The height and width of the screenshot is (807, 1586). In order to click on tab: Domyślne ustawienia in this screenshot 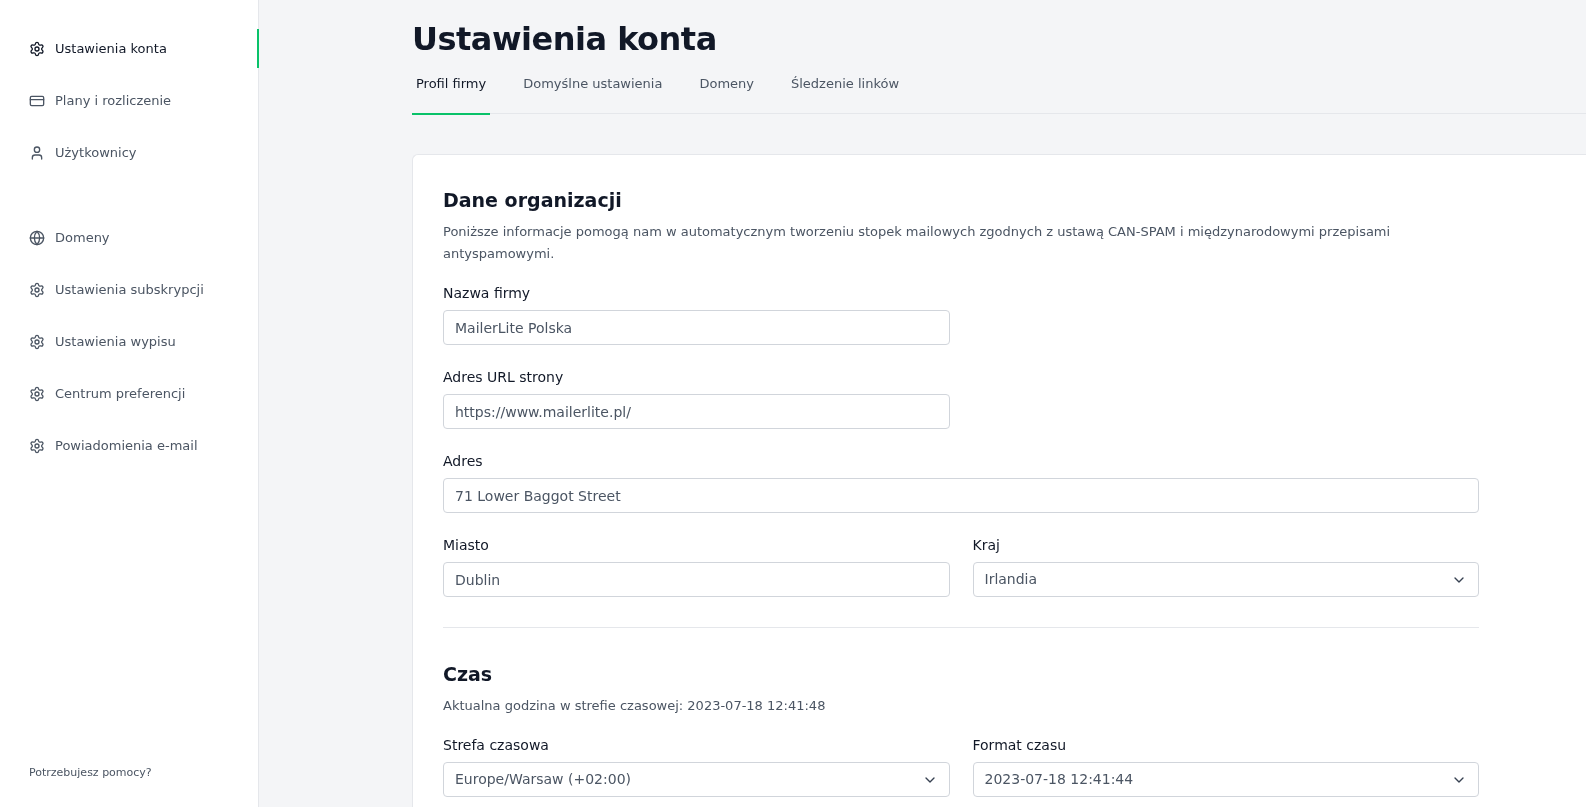, I will do `click(593, 94)`.